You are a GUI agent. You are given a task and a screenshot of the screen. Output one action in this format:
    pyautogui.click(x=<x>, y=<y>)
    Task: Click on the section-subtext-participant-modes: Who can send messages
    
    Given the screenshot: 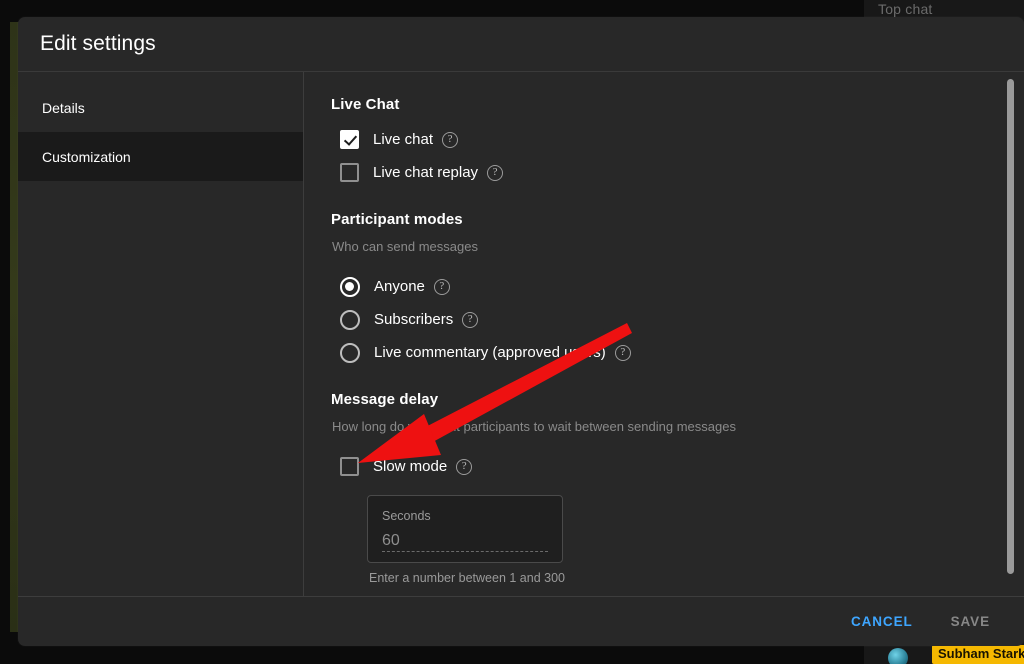 What is the action you would take?
    pyautogui.click(x=405, y=246)
    